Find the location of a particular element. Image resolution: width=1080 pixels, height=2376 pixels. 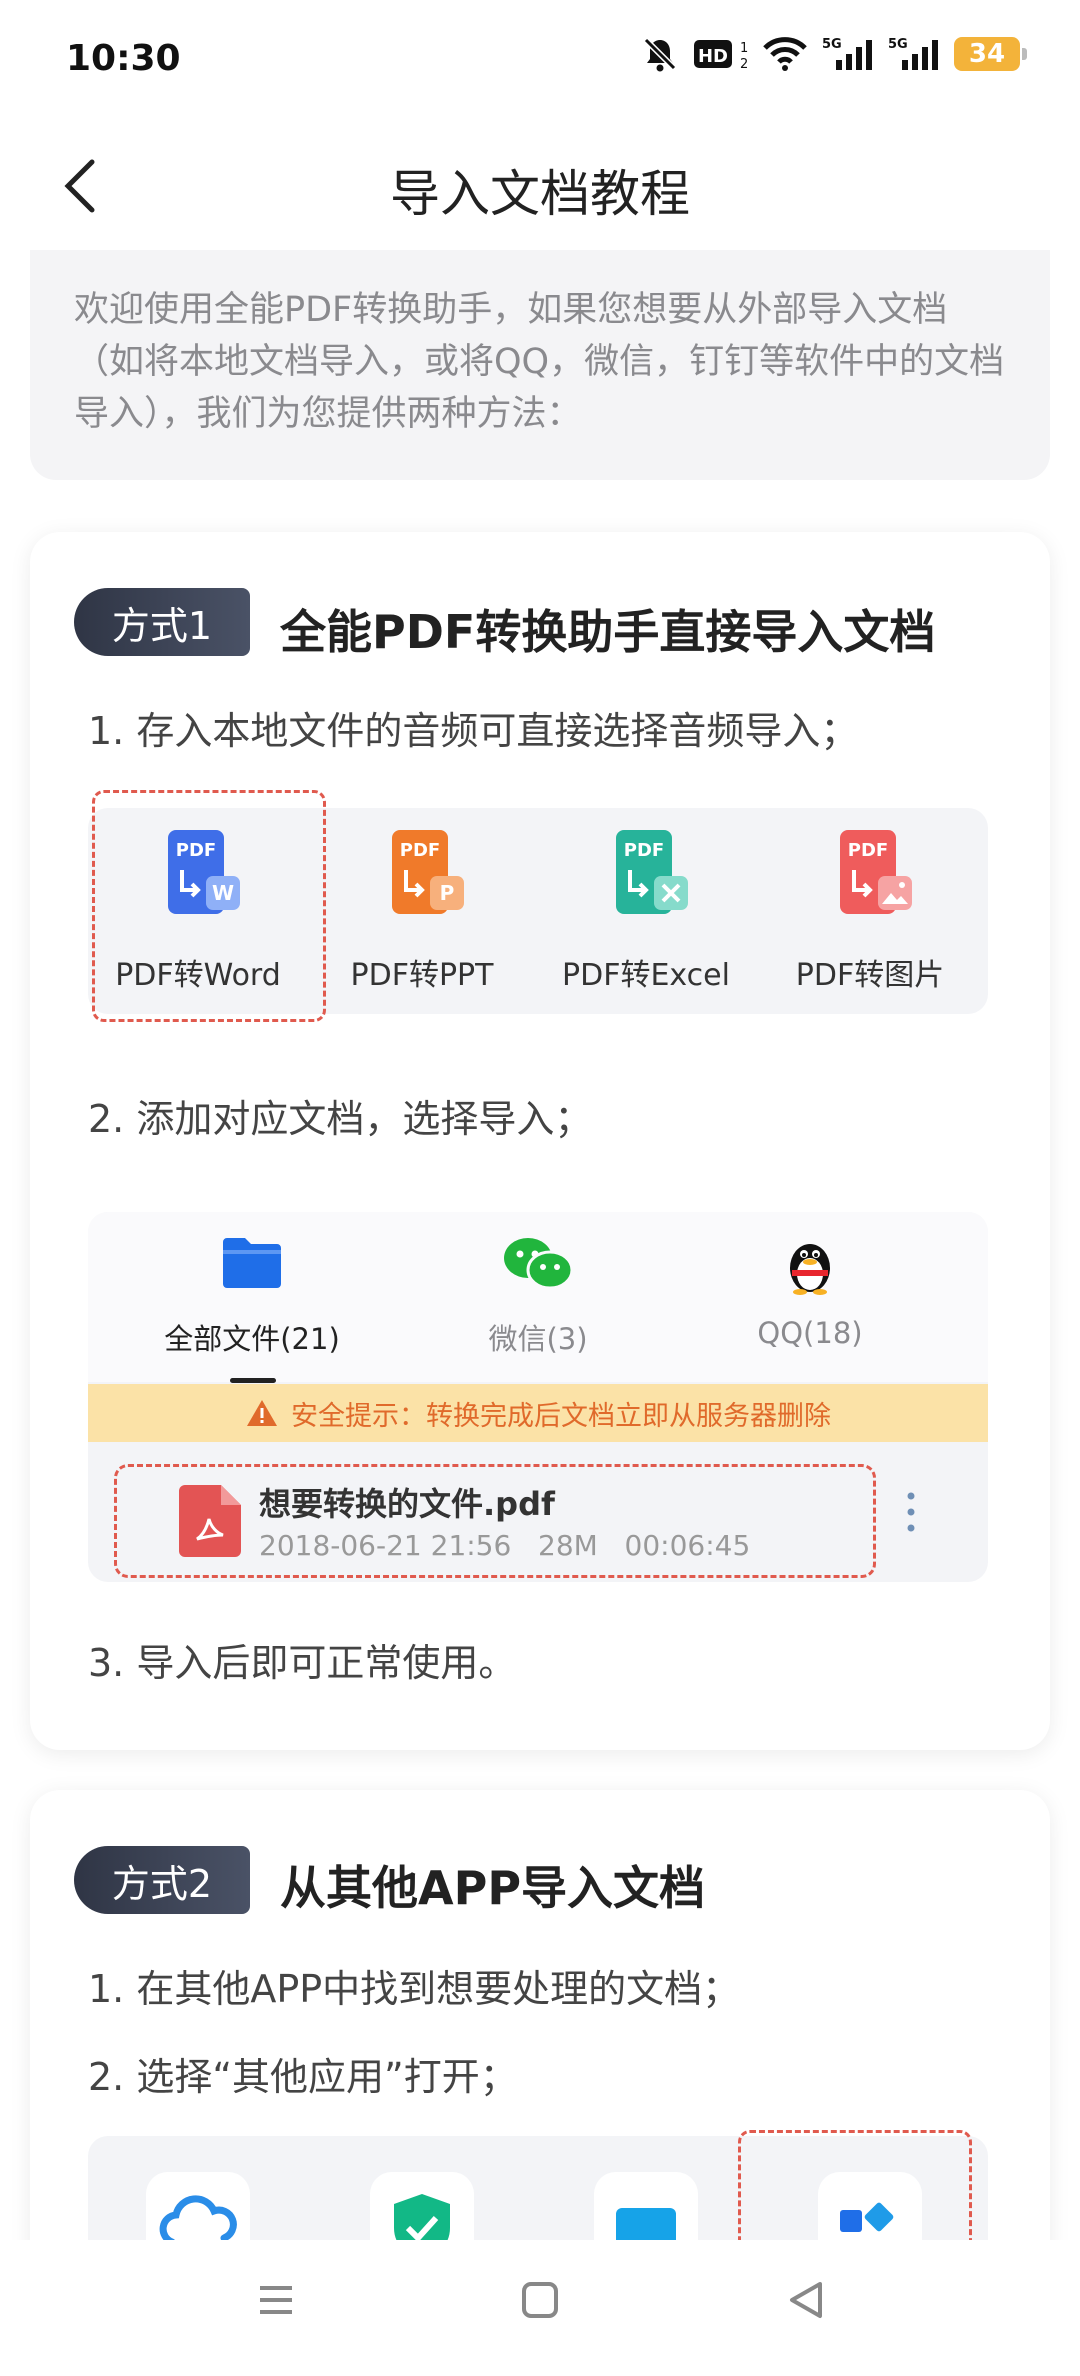

warning-icon is located at coordinates (262, 1413).